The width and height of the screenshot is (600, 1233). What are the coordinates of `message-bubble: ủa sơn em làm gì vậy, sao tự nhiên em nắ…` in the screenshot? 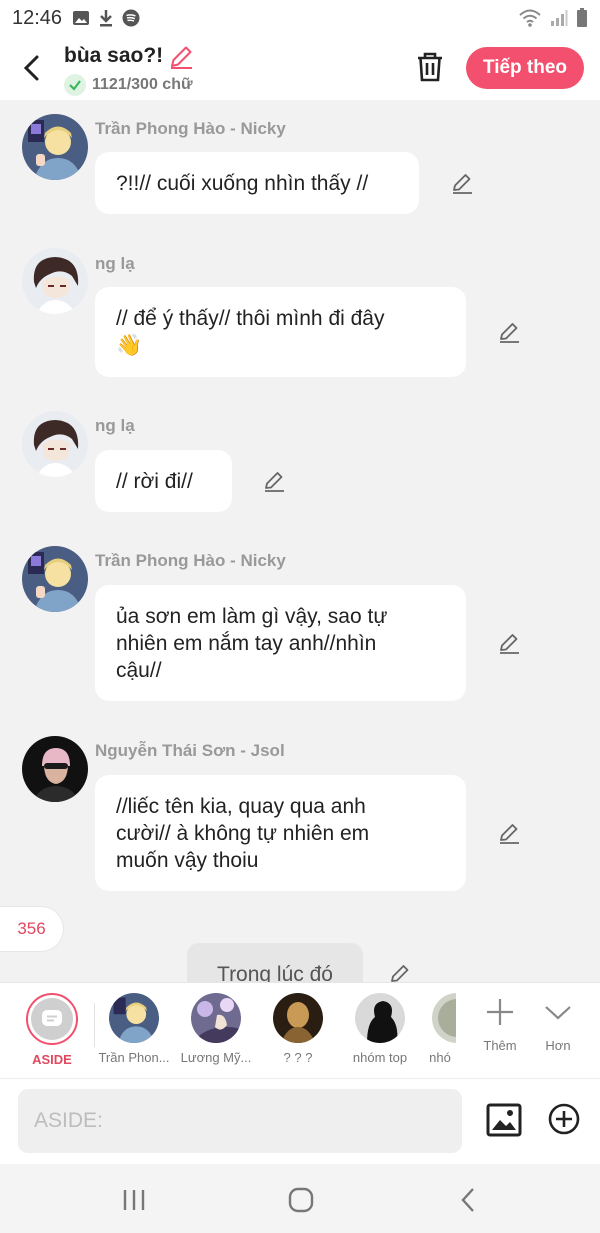 It's located at (280, 643).